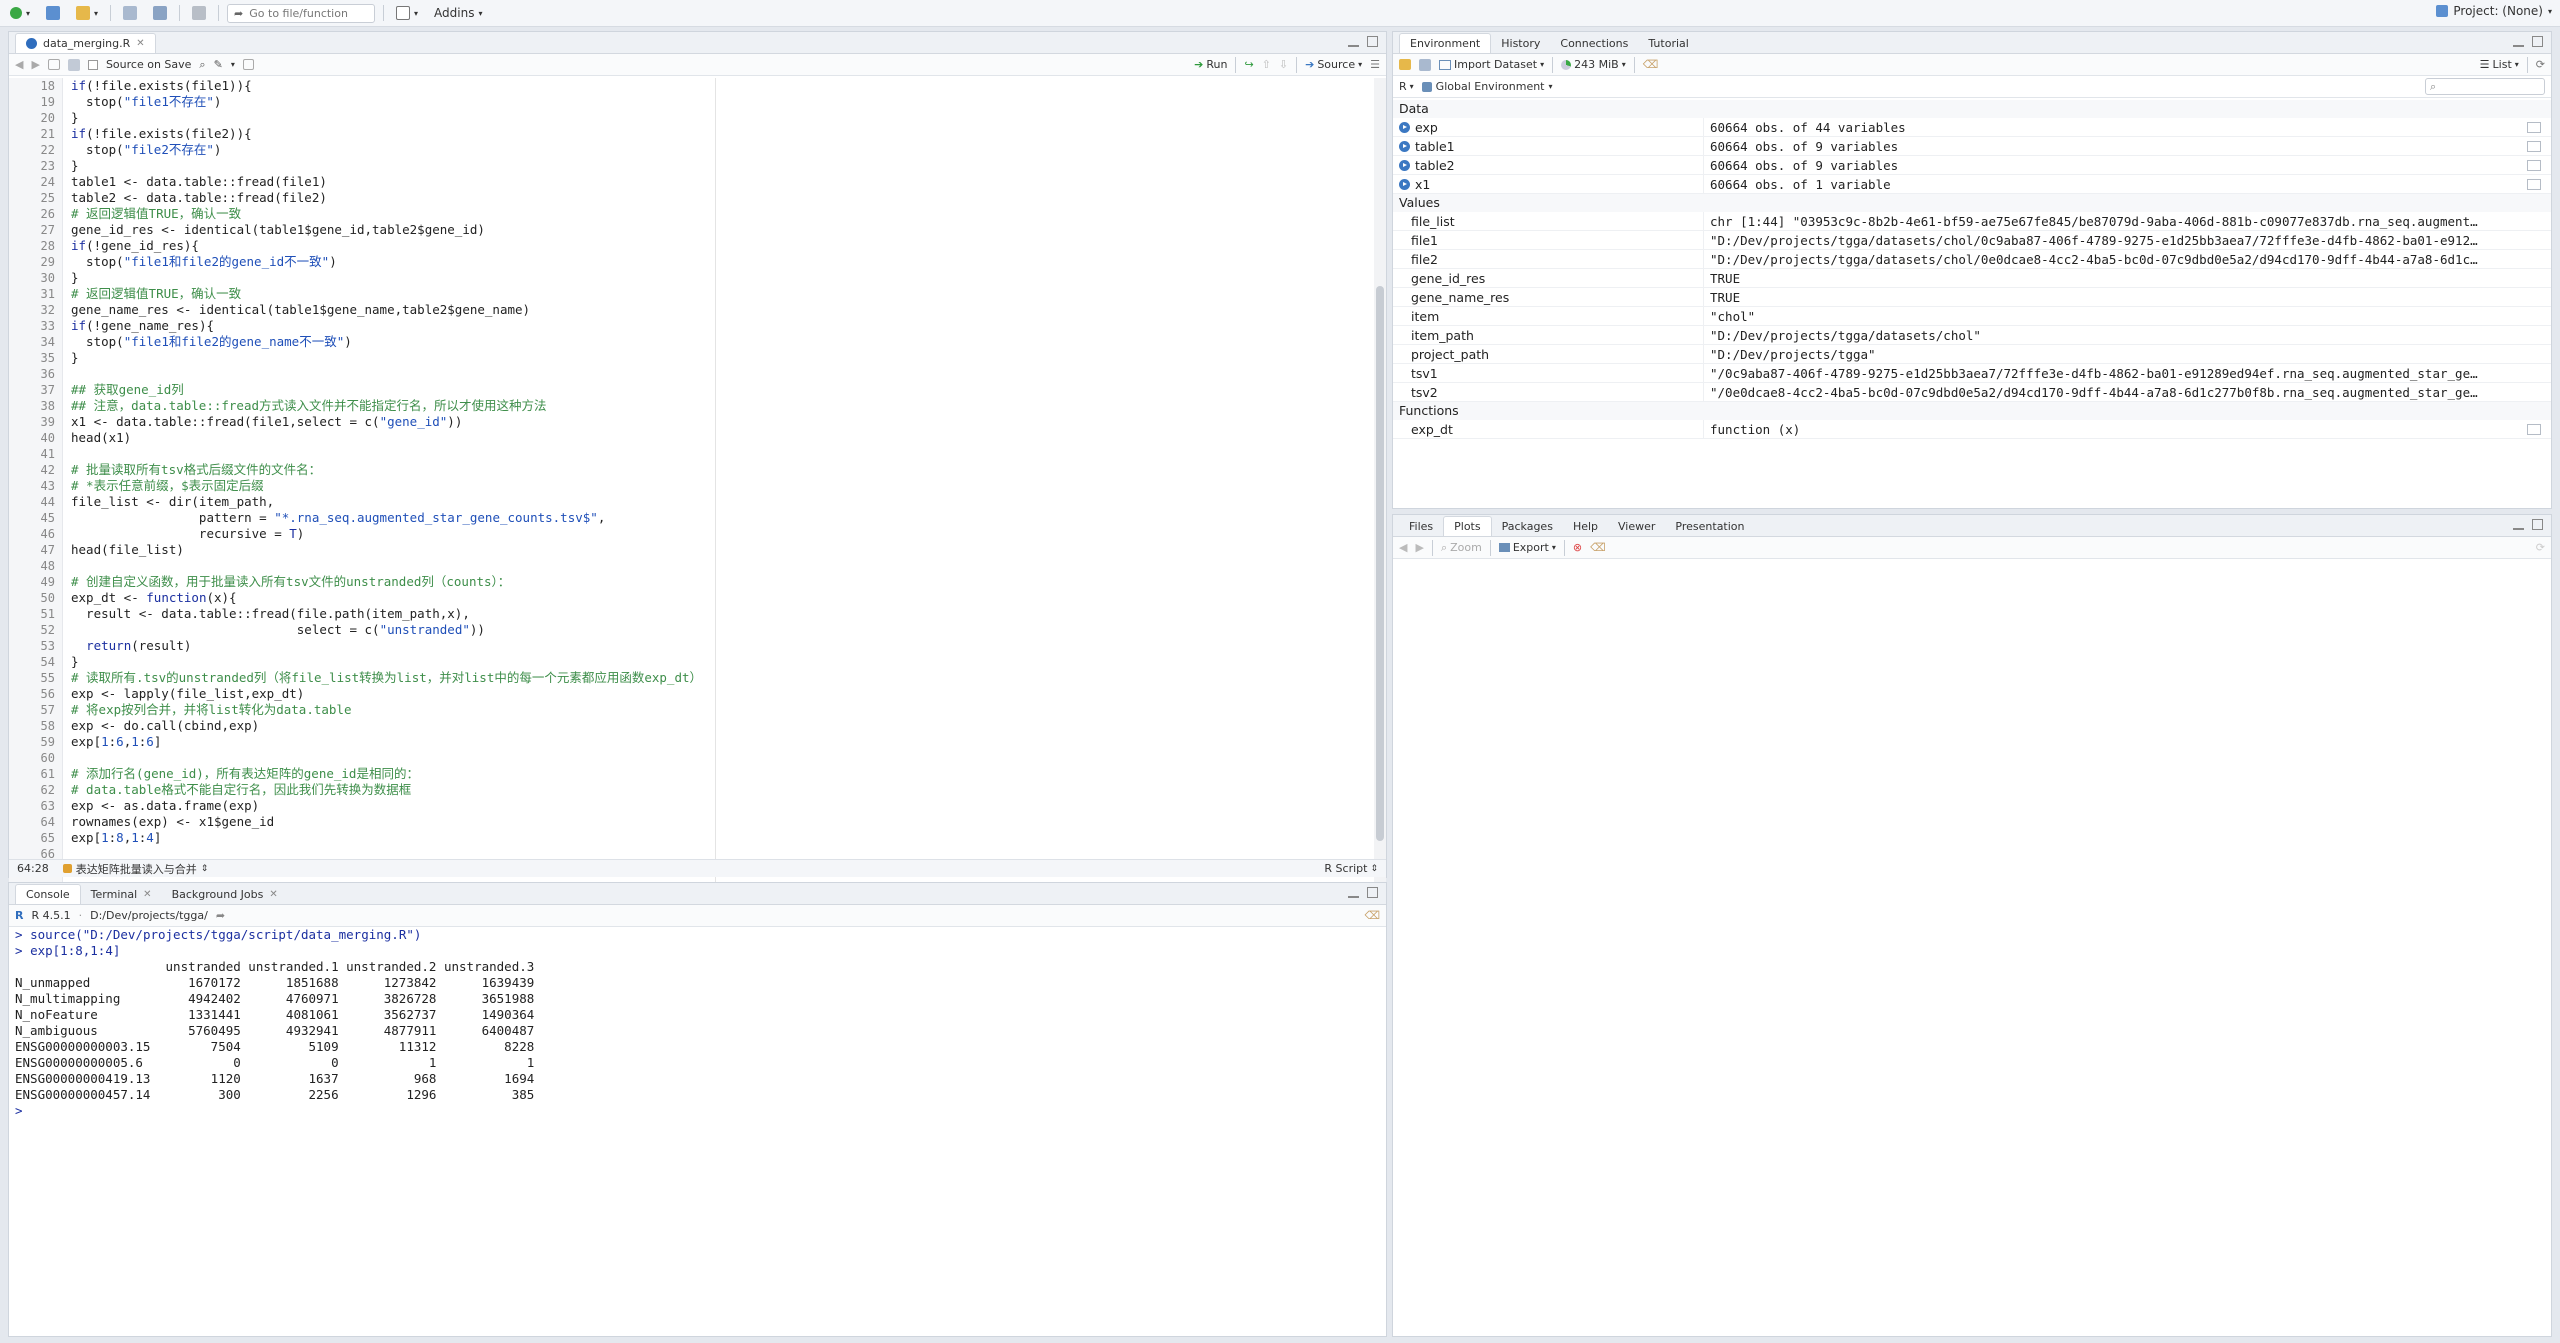 Image resolution: width=2560 pixels, height=1343 pixels. I want to click on tab-terminal: Terminal ✕, so click(121, 894).